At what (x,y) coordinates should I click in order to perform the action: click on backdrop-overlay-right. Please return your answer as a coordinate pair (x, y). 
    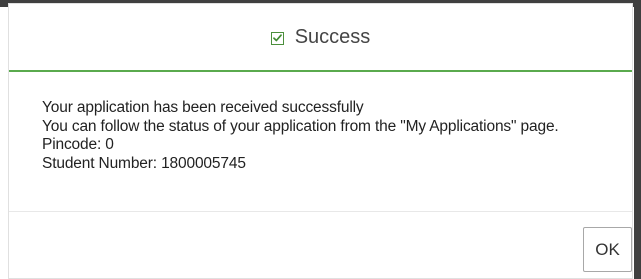
    Looking at the image, I should click on (637, 139).